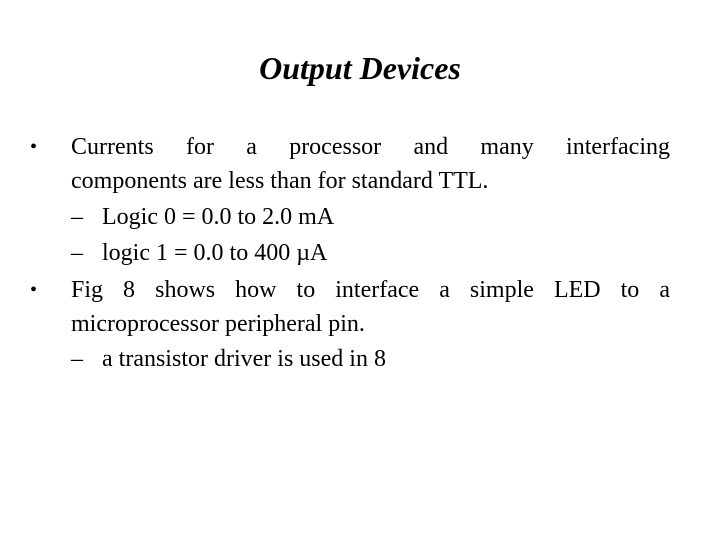 This screenshot has height=540, width=720. I want to click on sub-bullet: – Logic 0 = 0.0 to 2.0 mA, so click(202, 217).